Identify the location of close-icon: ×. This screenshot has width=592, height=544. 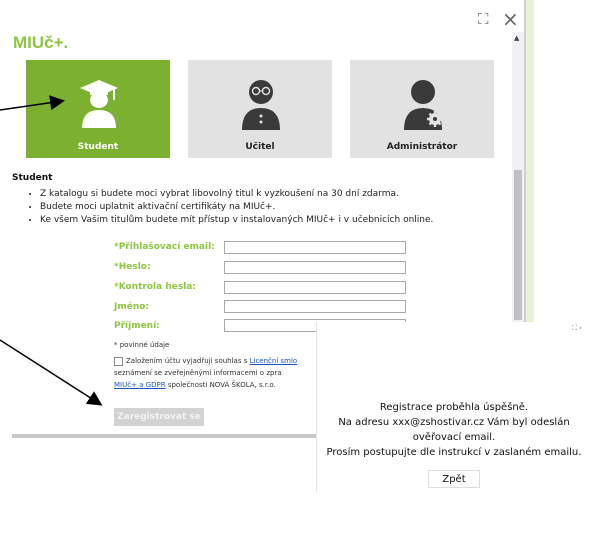
(511, 19).